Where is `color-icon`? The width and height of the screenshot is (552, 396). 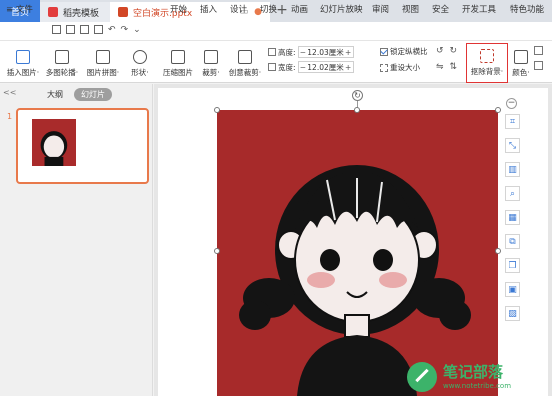 color-icon is located at coordinates (521, 57).